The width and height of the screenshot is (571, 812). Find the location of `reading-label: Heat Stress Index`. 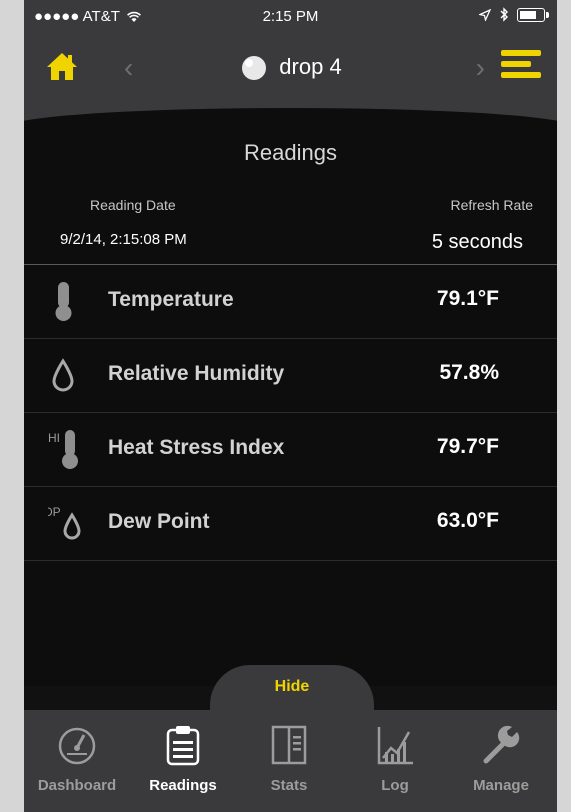

reading-label: Heat Stress Index is located at coordinates (196, 447).